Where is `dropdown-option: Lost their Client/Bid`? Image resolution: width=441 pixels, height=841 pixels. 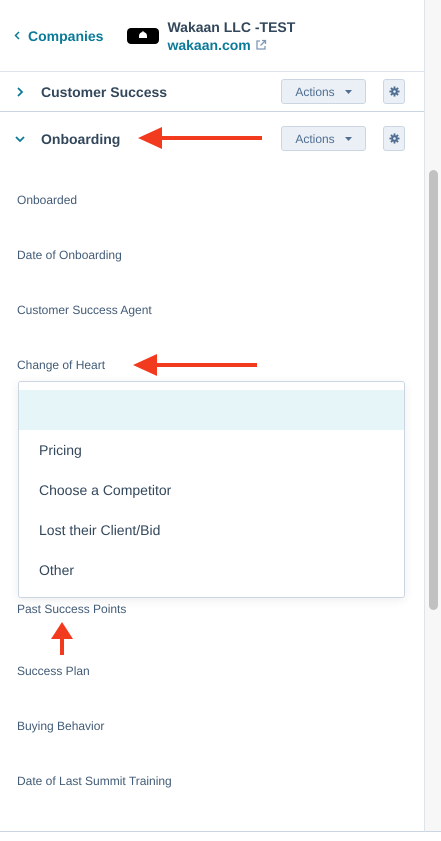
dropdown-option: Lost their Client/Bid is located at coordinates (211, 530).